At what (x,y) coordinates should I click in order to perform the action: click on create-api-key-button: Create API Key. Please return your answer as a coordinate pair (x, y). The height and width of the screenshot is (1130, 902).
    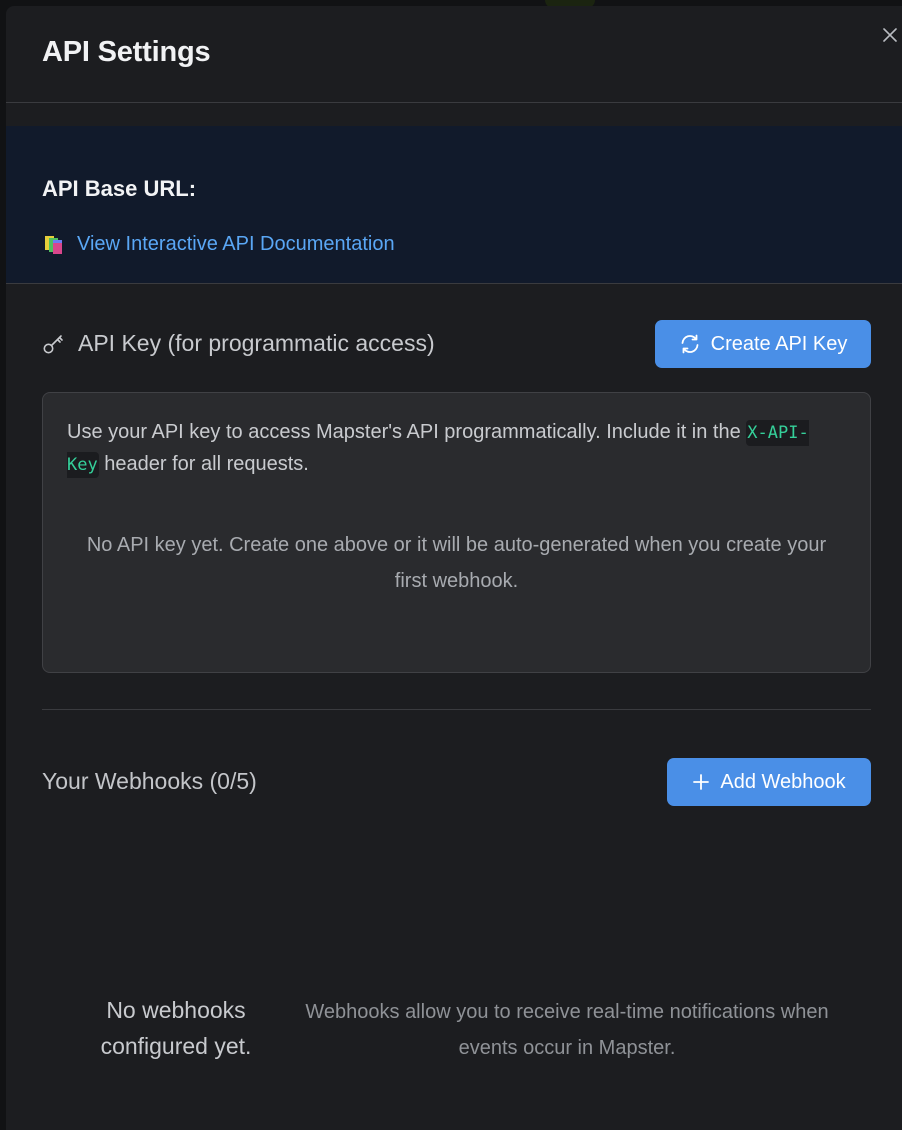
    Looking at the image, I should click on (763, 344).